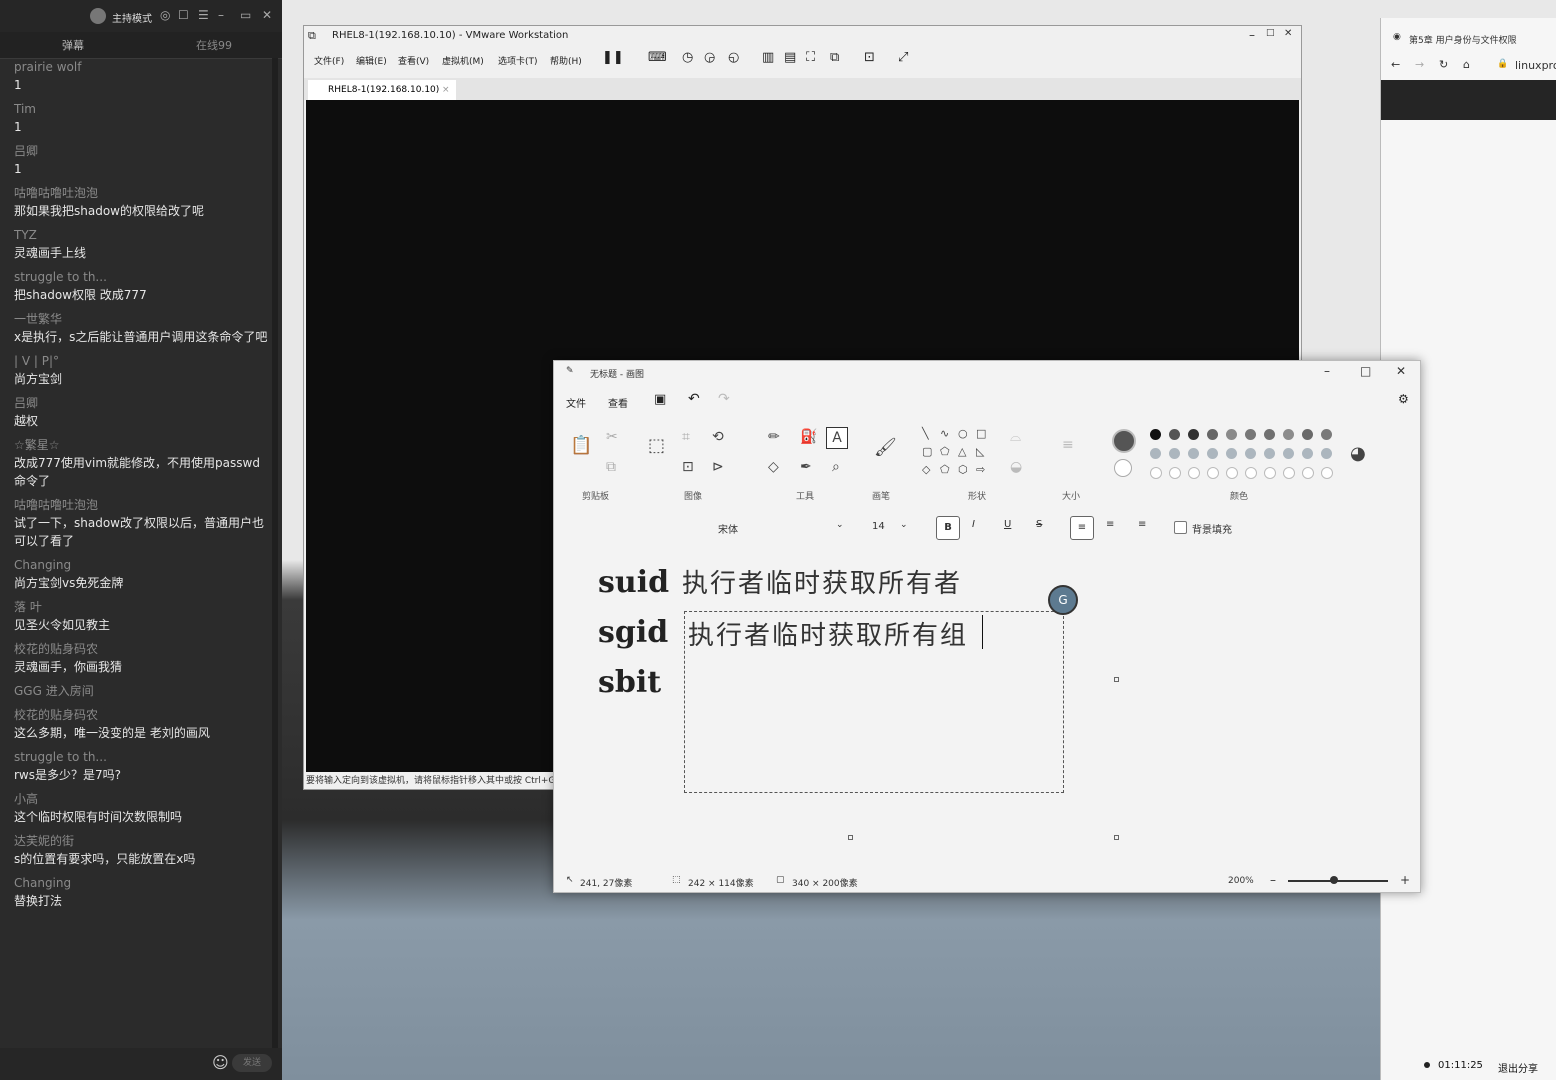  I want to click on menu-help: 帮助(H), so click(566, 60).